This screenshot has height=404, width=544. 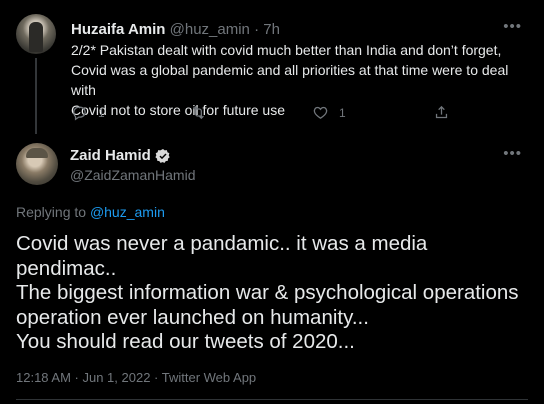 What do you see at coordinates (79, 113) in the screenshot?
I see `reply-icon` at bounding box center [79, 113].